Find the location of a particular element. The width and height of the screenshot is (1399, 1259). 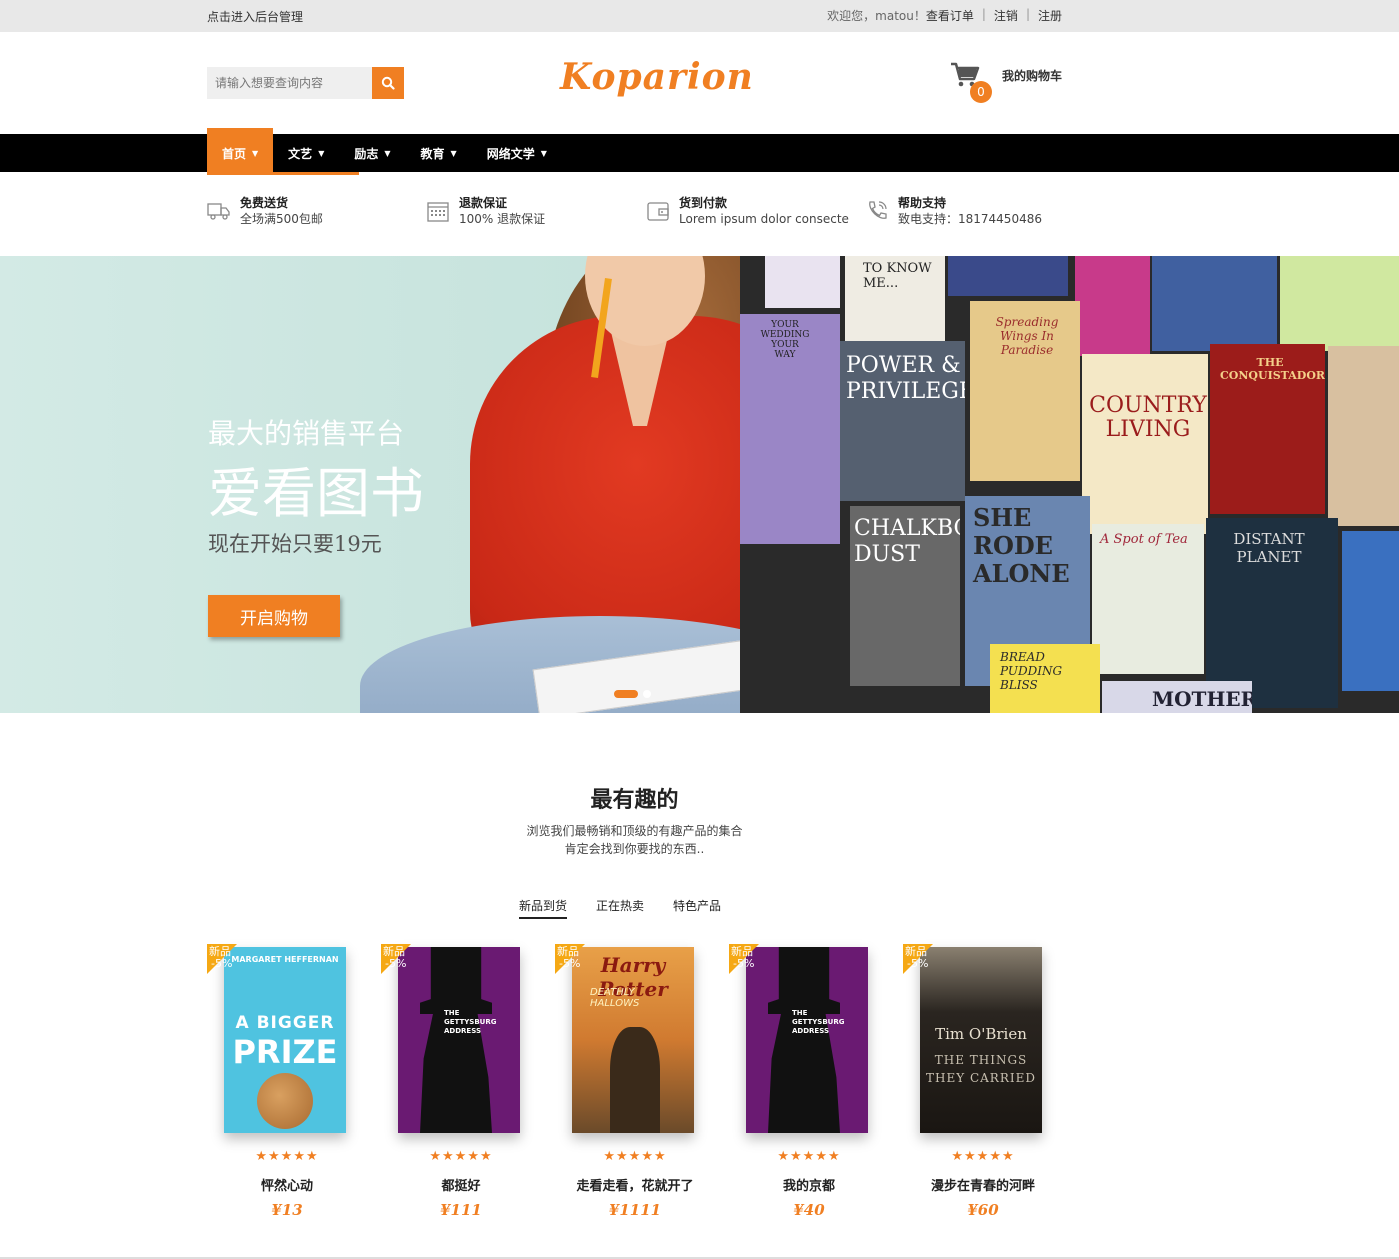

hero-promo: 现在开始只要19元 is located at coordinates (295, 544).